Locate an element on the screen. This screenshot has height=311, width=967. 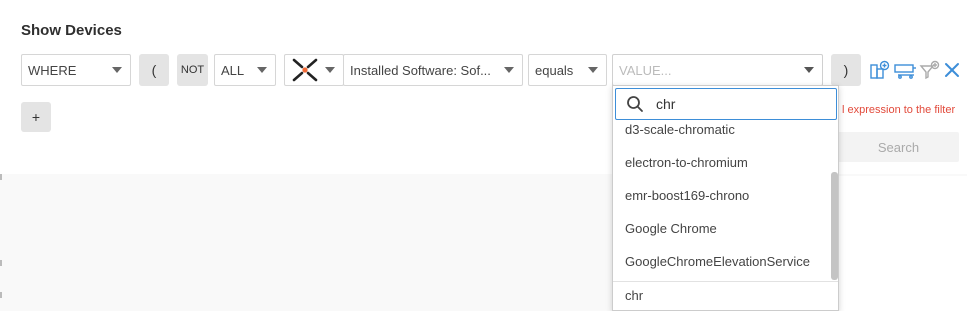
where-select: WHERE is located at coordinates (76, 70).